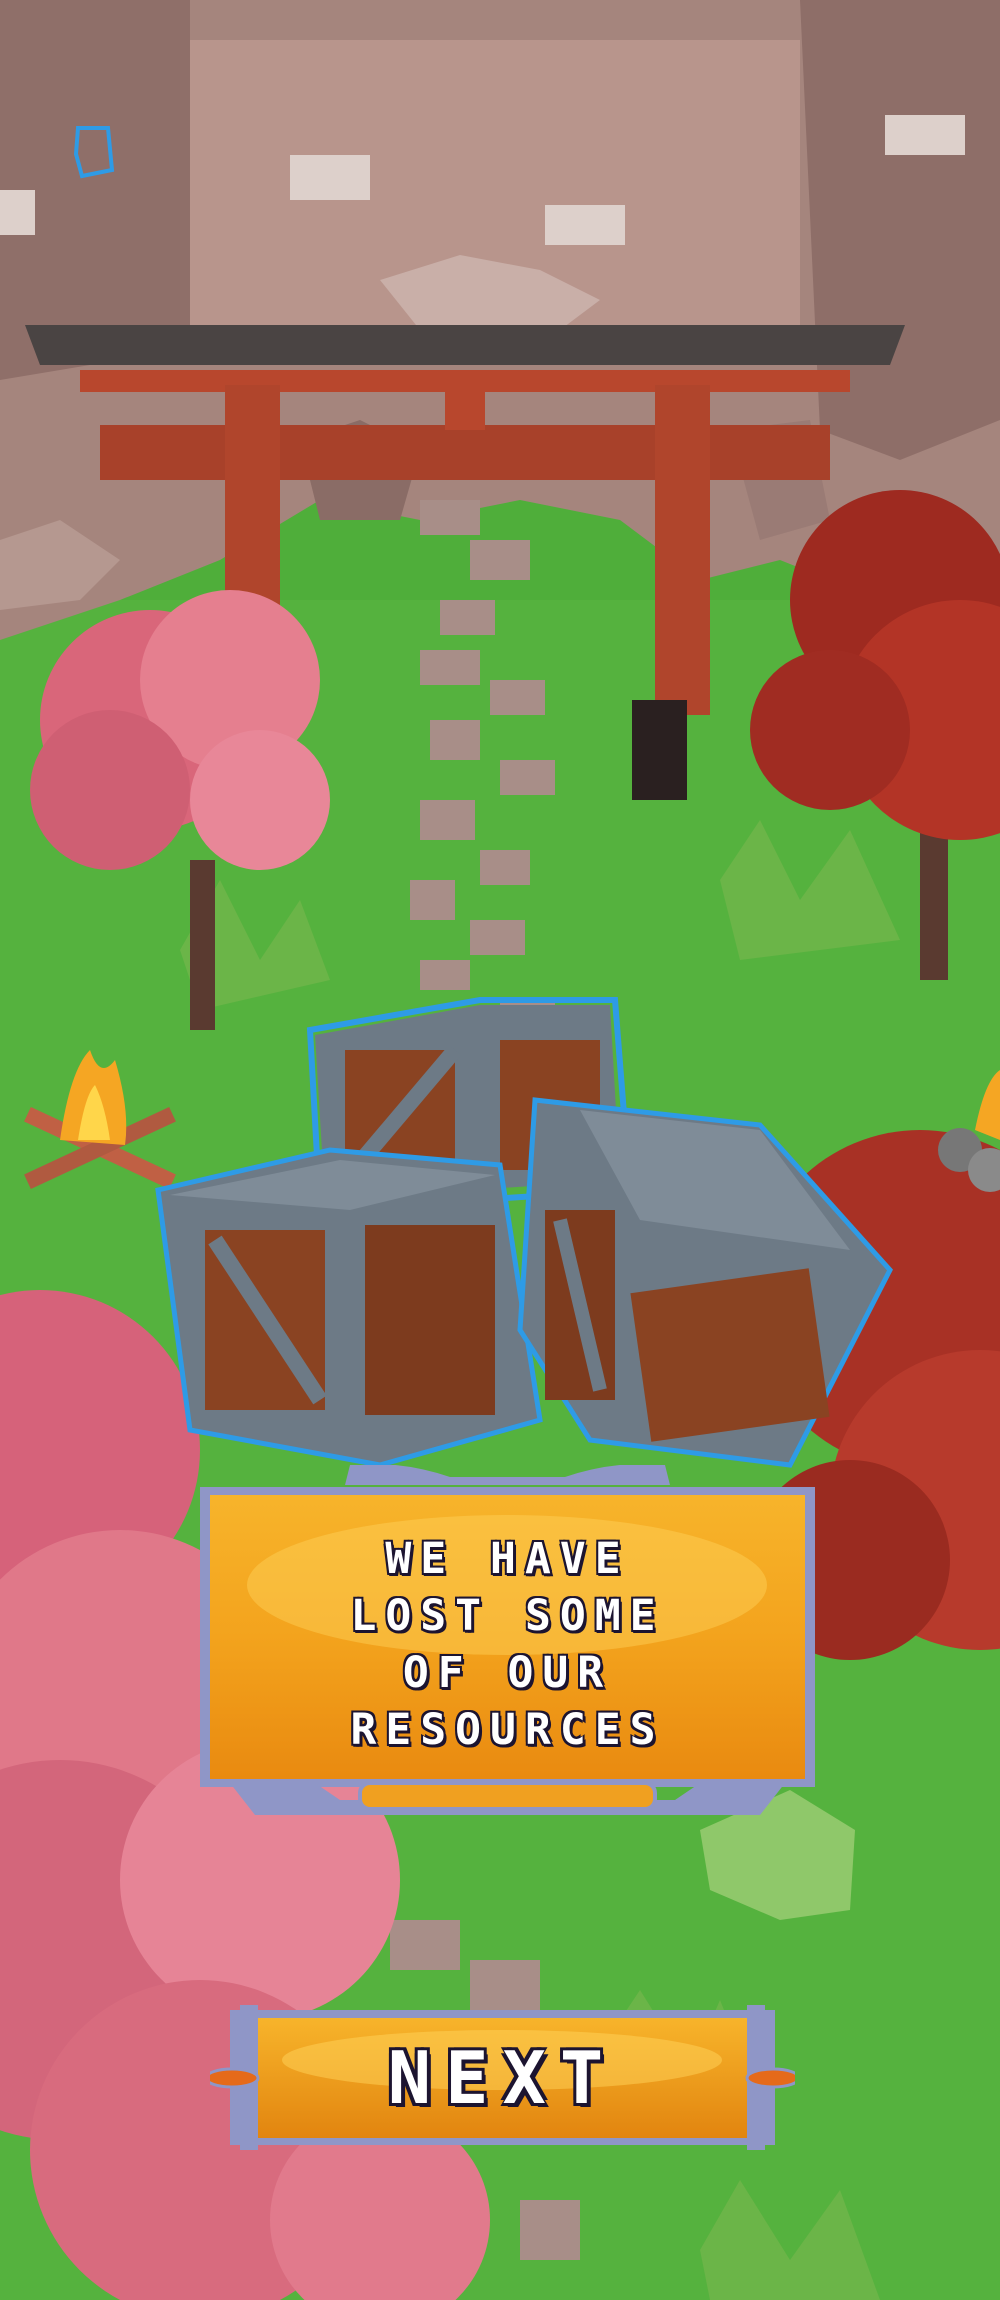  What do you see at coordinates (94, 152) in the screenshot?
I see `selection-marker-icon` at bounding box center [94, 152].